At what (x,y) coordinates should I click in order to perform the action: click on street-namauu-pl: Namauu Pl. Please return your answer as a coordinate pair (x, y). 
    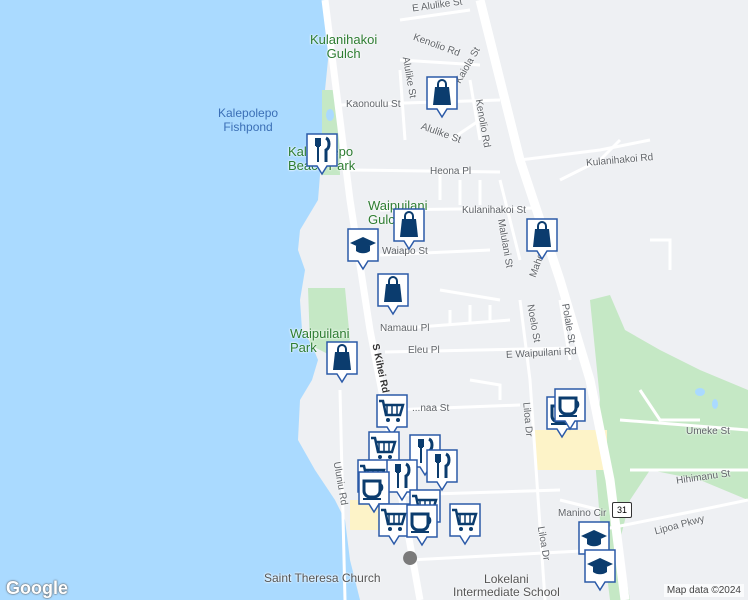
    Looking at the image, I should click on (405, 328).